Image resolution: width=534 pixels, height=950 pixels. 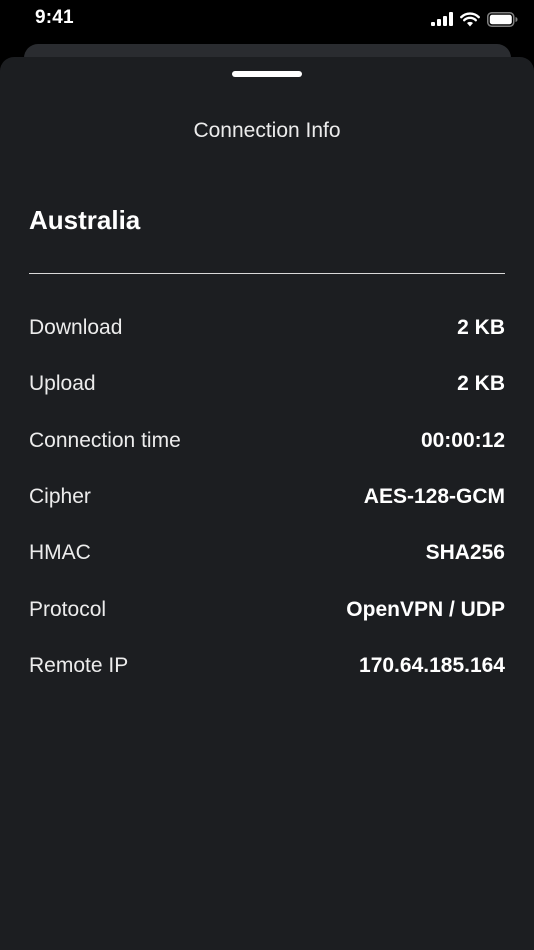 What do you see at coordinates (425, 609) in the screenshot?
I see `info-value: OpenVPN / UDP` at bounding box center [425, 609].